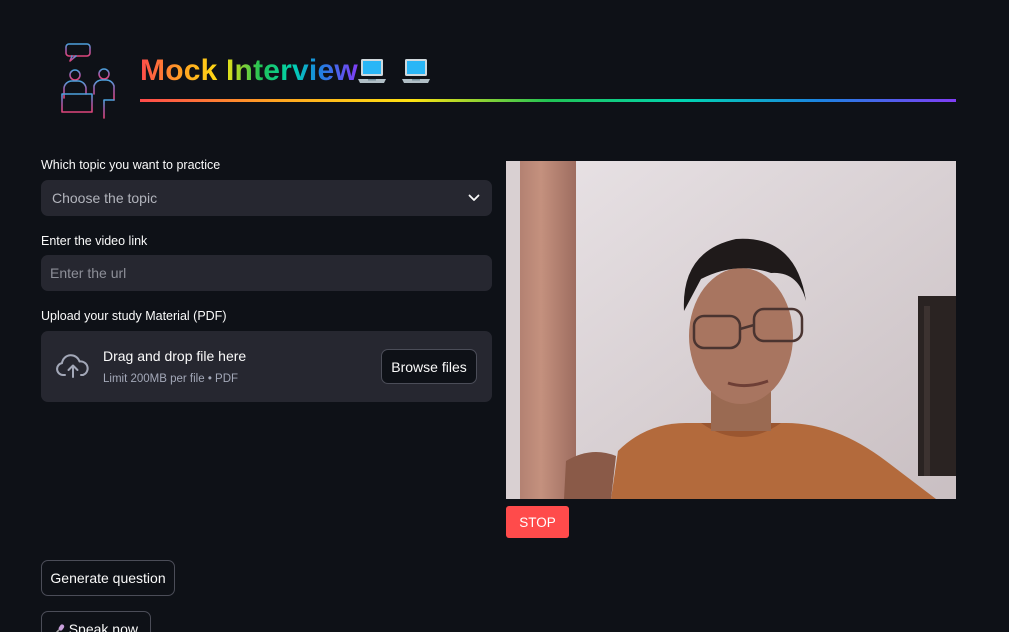 The height and width of the screenshot is (632, 1009). Describe the element at coordinates (171, 379) in the screenshot. I see `dropzone-limit: Limit 200MB per file • PDF` at that location.